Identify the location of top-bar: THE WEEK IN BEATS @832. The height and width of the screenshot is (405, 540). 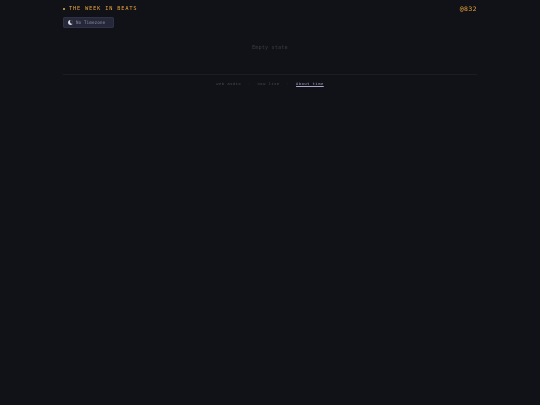
(270, 10).